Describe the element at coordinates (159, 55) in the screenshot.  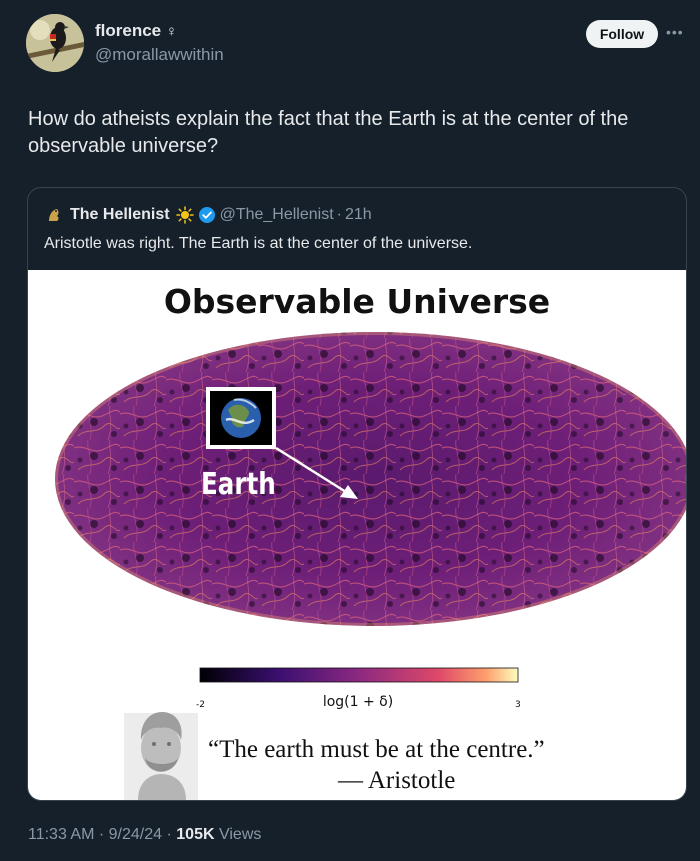
I see `author-handle: @morallawwithin` at that location.